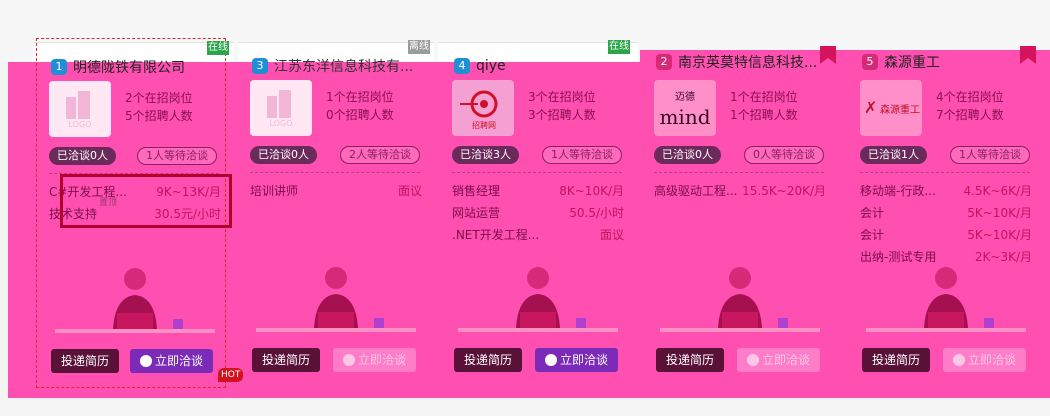 This screenshot has width=1050, height=416. What do you see at coordinates (685, 96) in the screenshot?
I see `svg-text: 迈德` at bounding box center [685, 96].